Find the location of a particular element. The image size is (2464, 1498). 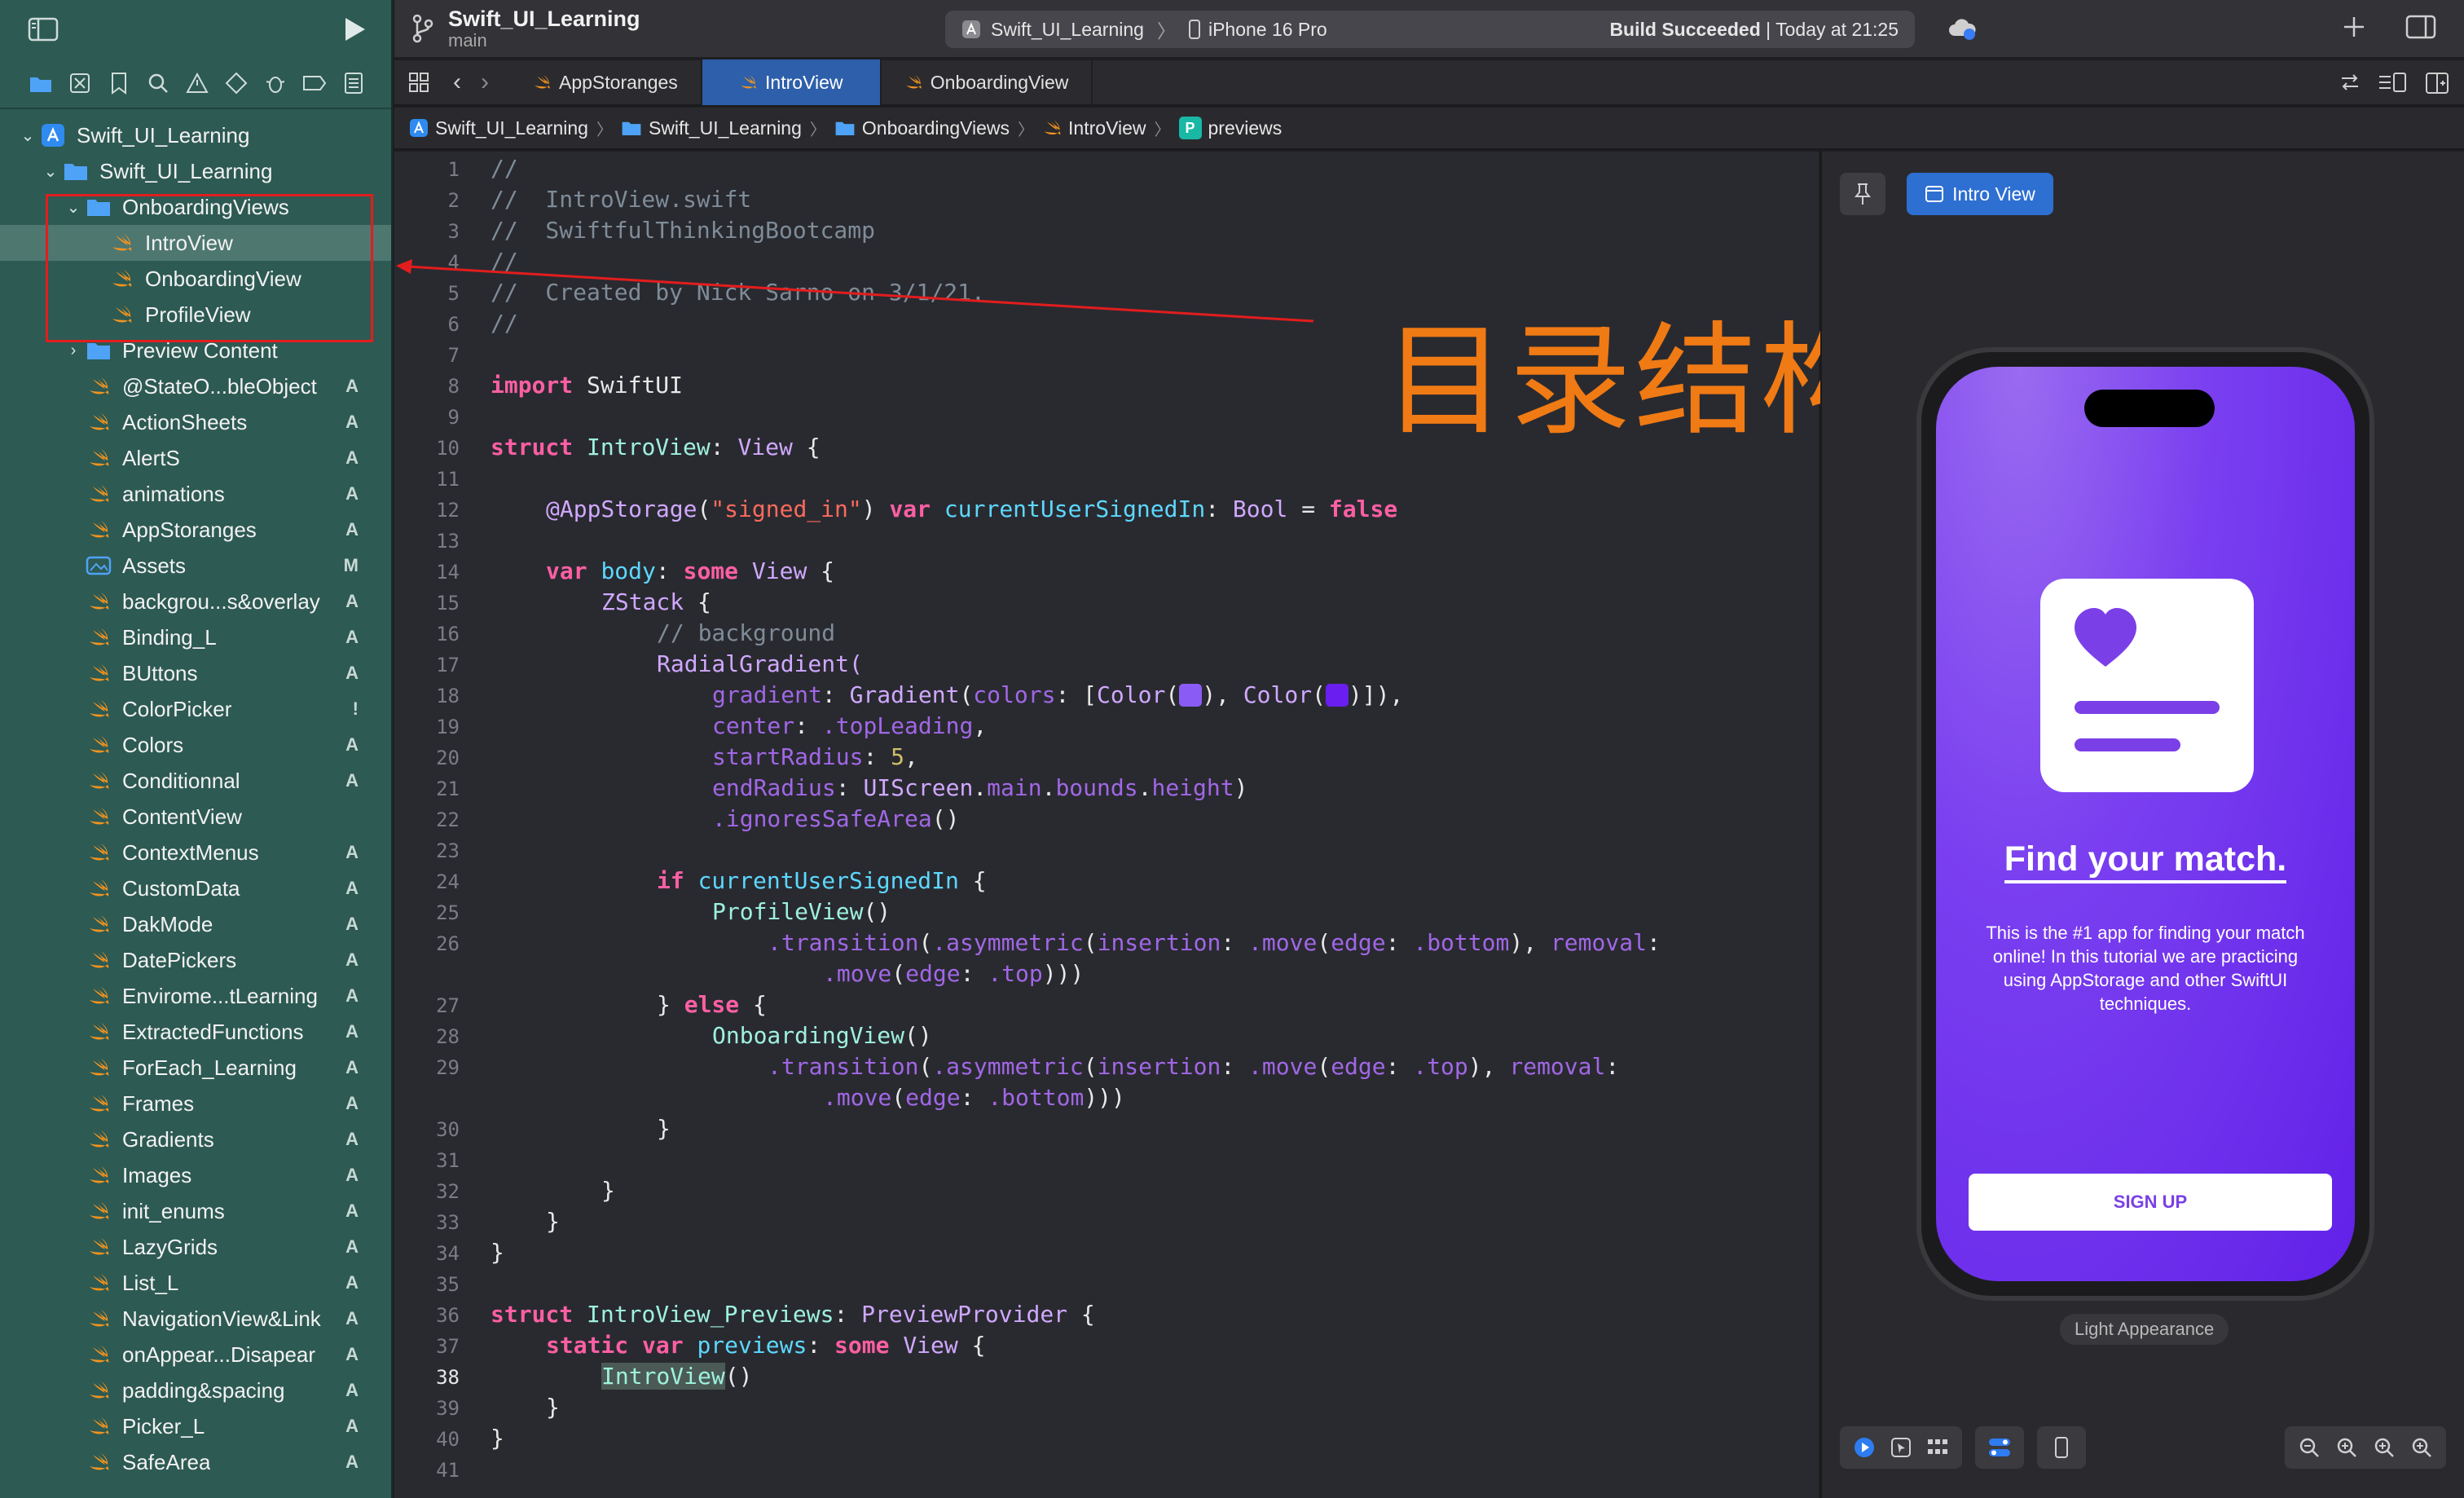

live-mode-icon is located at coordinates (1864, 1448).